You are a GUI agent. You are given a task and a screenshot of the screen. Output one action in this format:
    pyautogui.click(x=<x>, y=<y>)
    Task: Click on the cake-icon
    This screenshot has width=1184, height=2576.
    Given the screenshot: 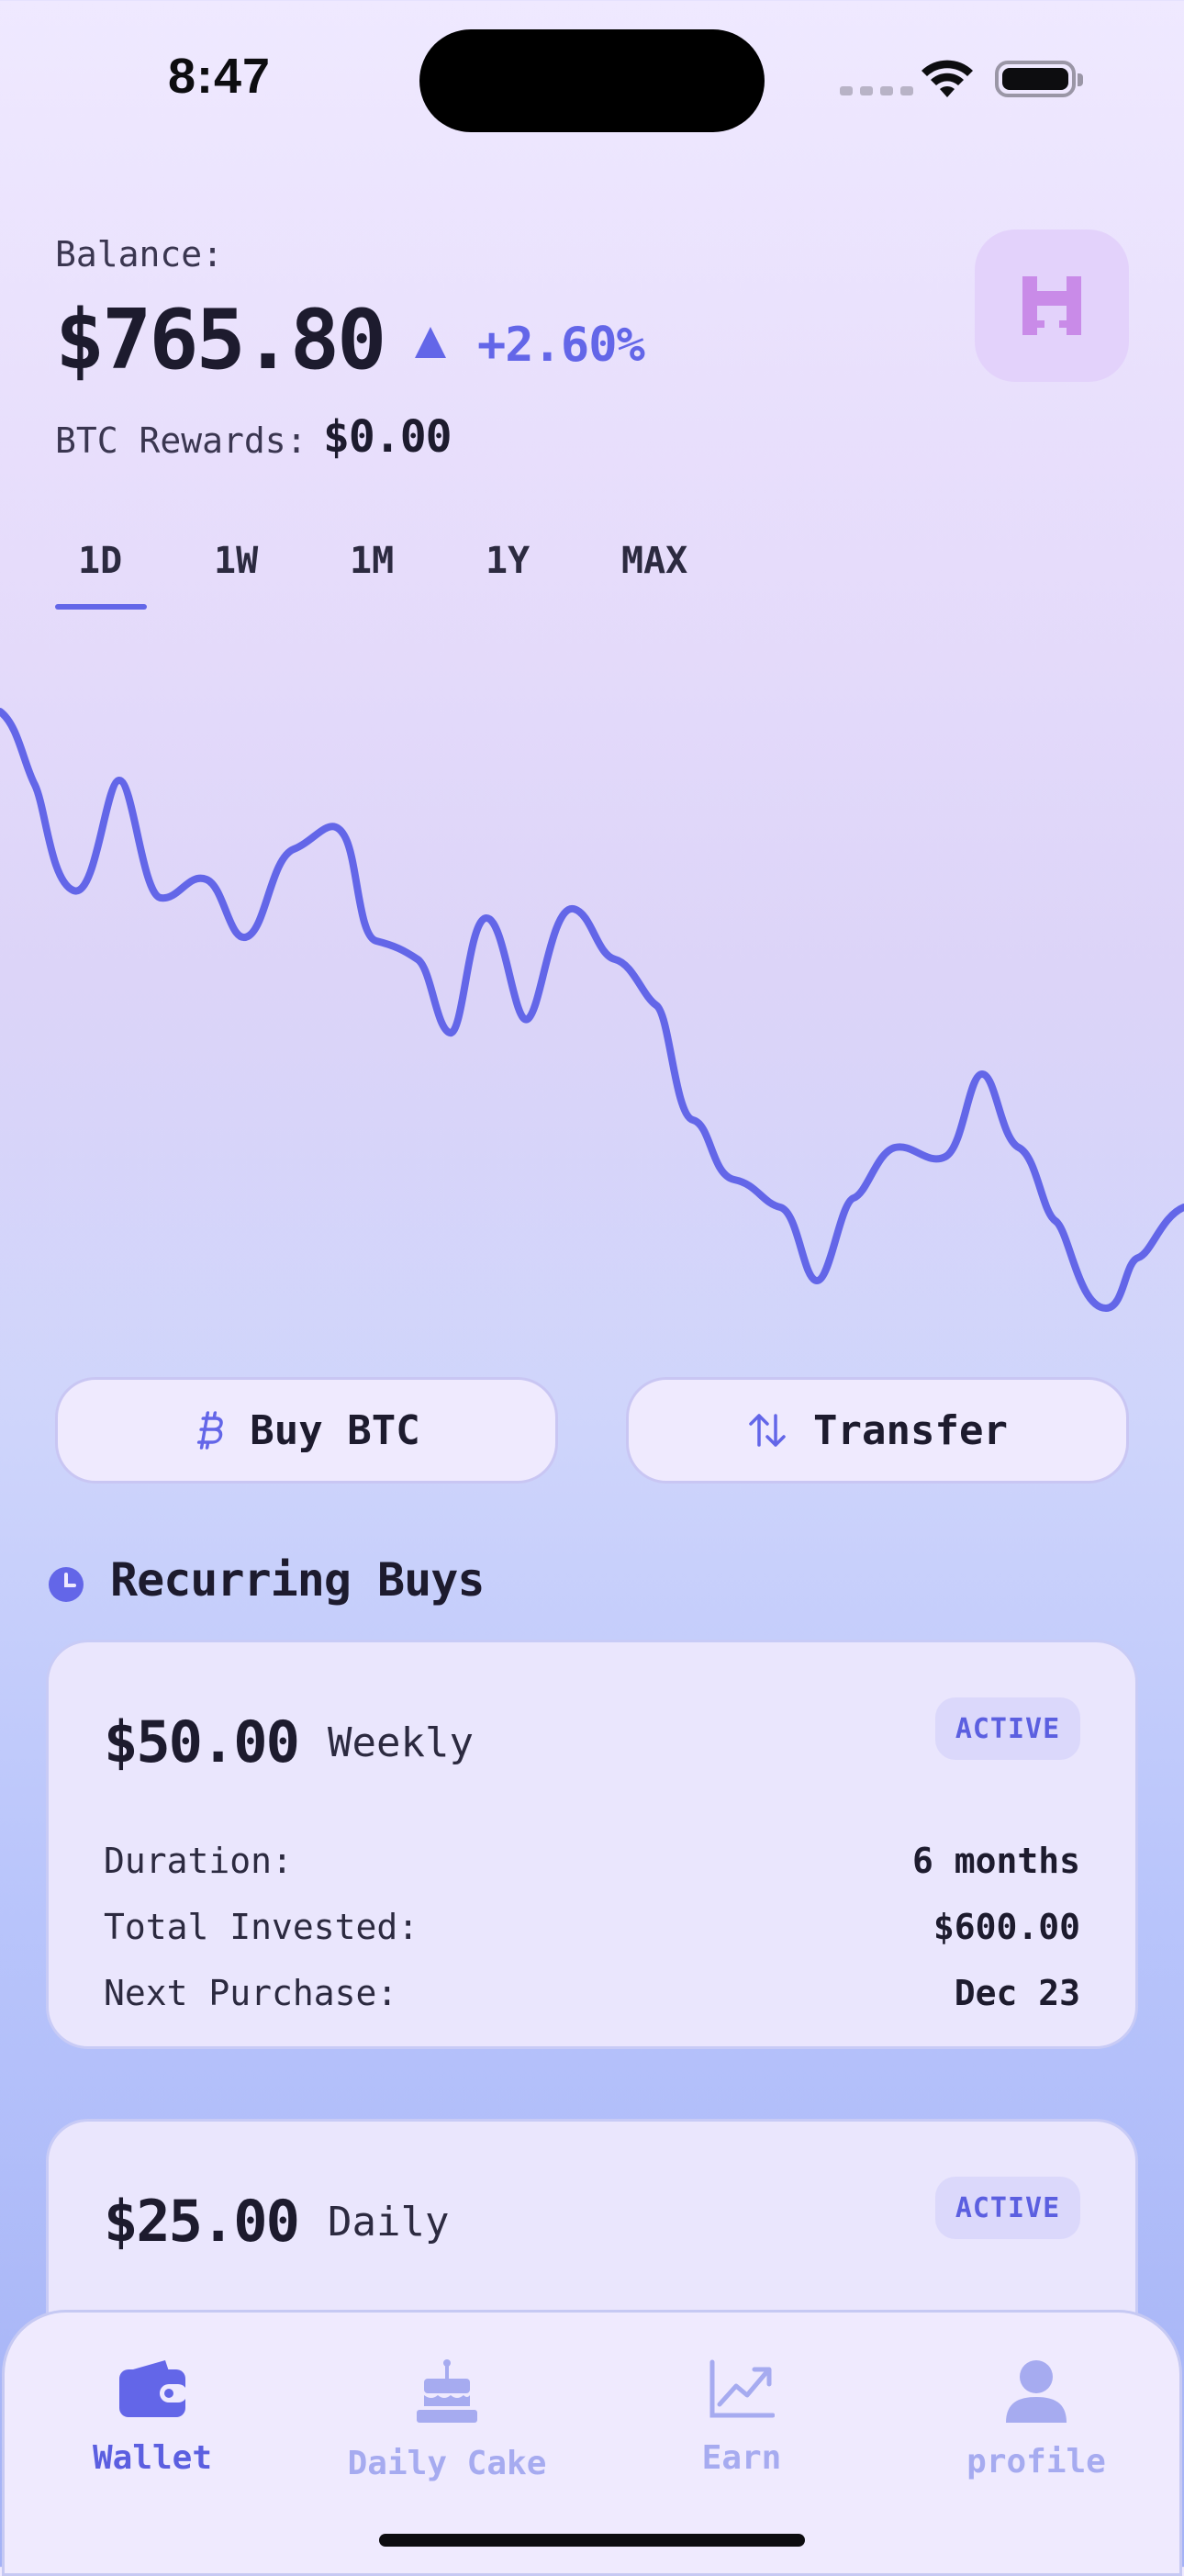 What is the action you would take?
    pyautogui.click(x=447, y=2391)
    